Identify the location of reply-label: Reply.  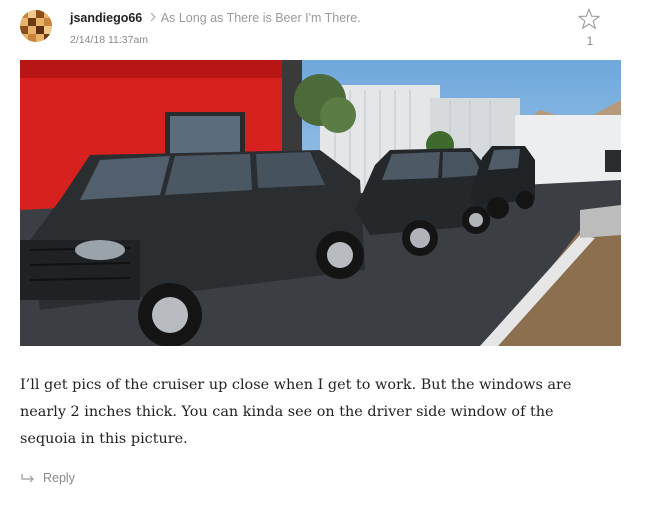
(59, 478).